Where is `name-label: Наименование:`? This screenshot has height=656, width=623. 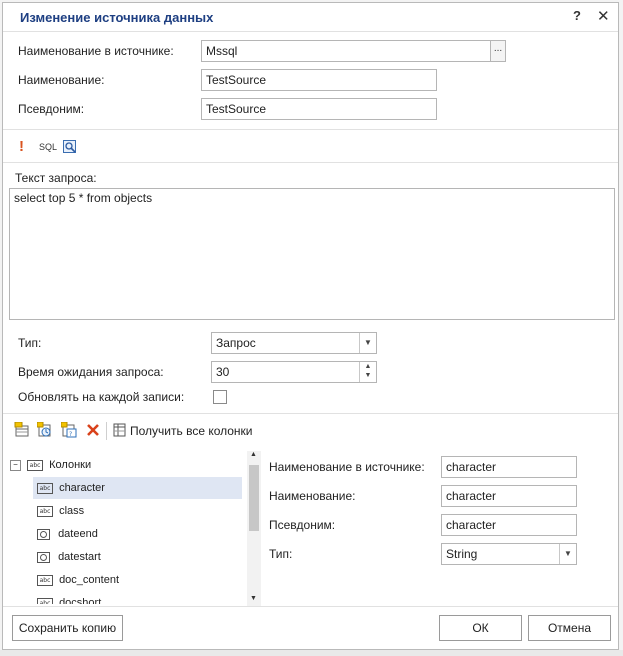
name-label: Наименование: is located at coordinates (61, 80).